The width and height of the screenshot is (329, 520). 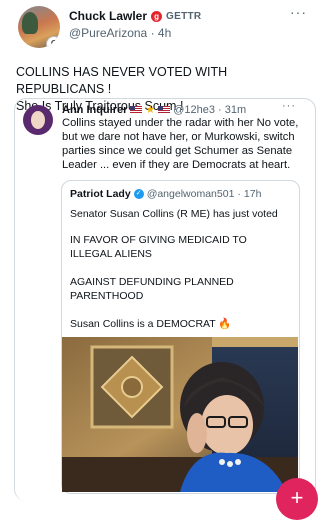 I want to click on fire-icon: 🔥, so click(x=225, y=324).